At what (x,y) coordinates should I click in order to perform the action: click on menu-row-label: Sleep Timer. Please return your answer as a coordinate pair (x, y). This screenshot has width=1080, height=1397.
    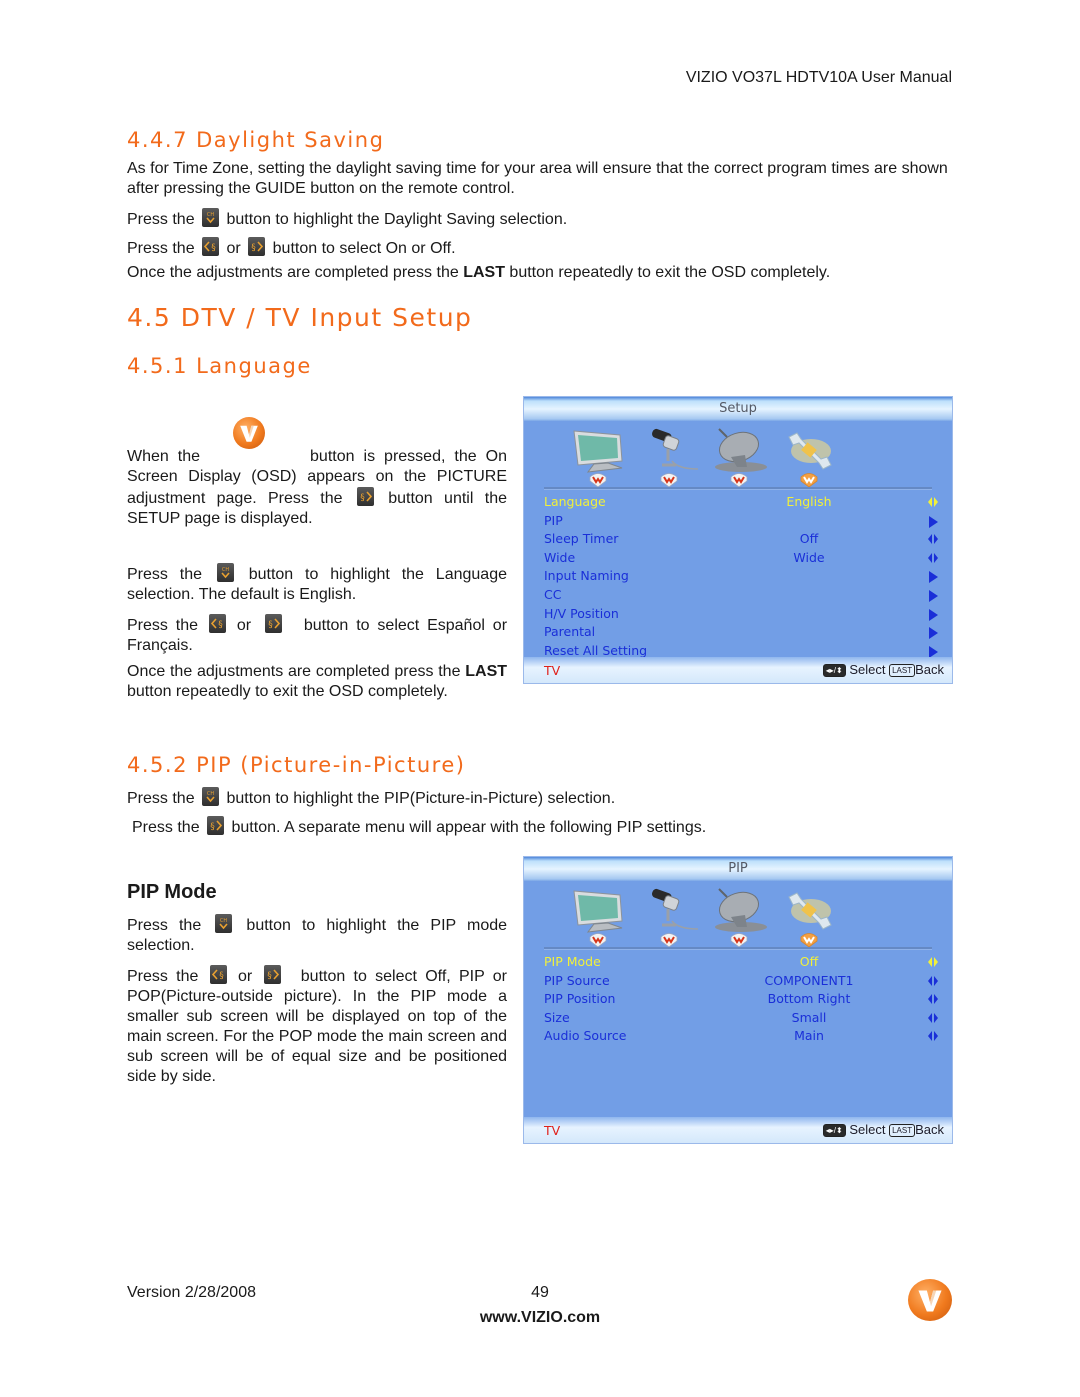
    Looking at the image, I should click on (581, 539).